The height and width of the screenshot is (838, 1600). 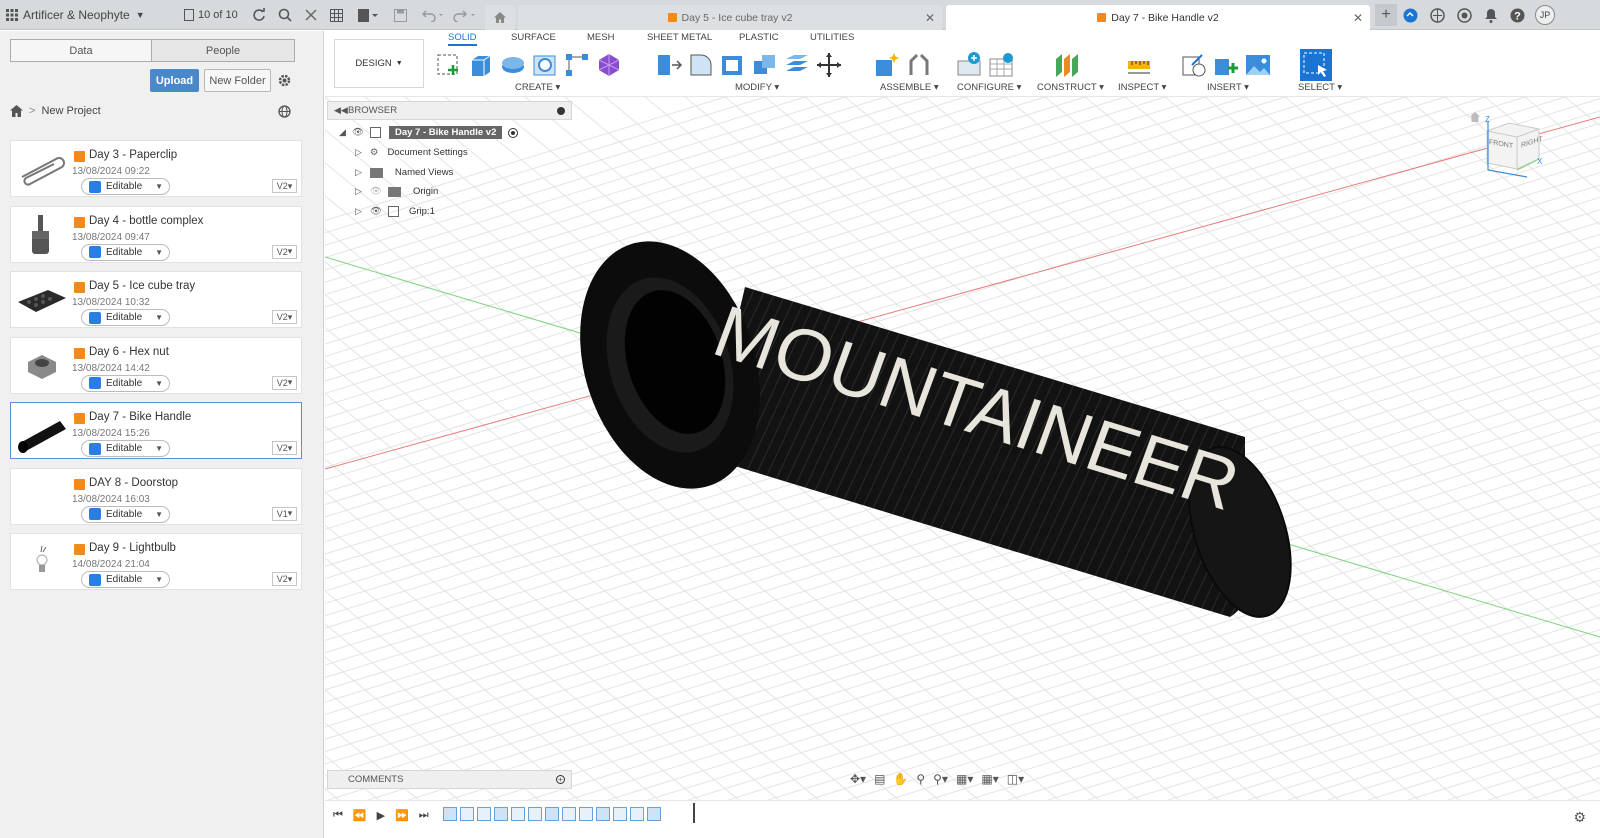 I want to click on viewports-icon: ◫▾, so click(x=1015, y=779).